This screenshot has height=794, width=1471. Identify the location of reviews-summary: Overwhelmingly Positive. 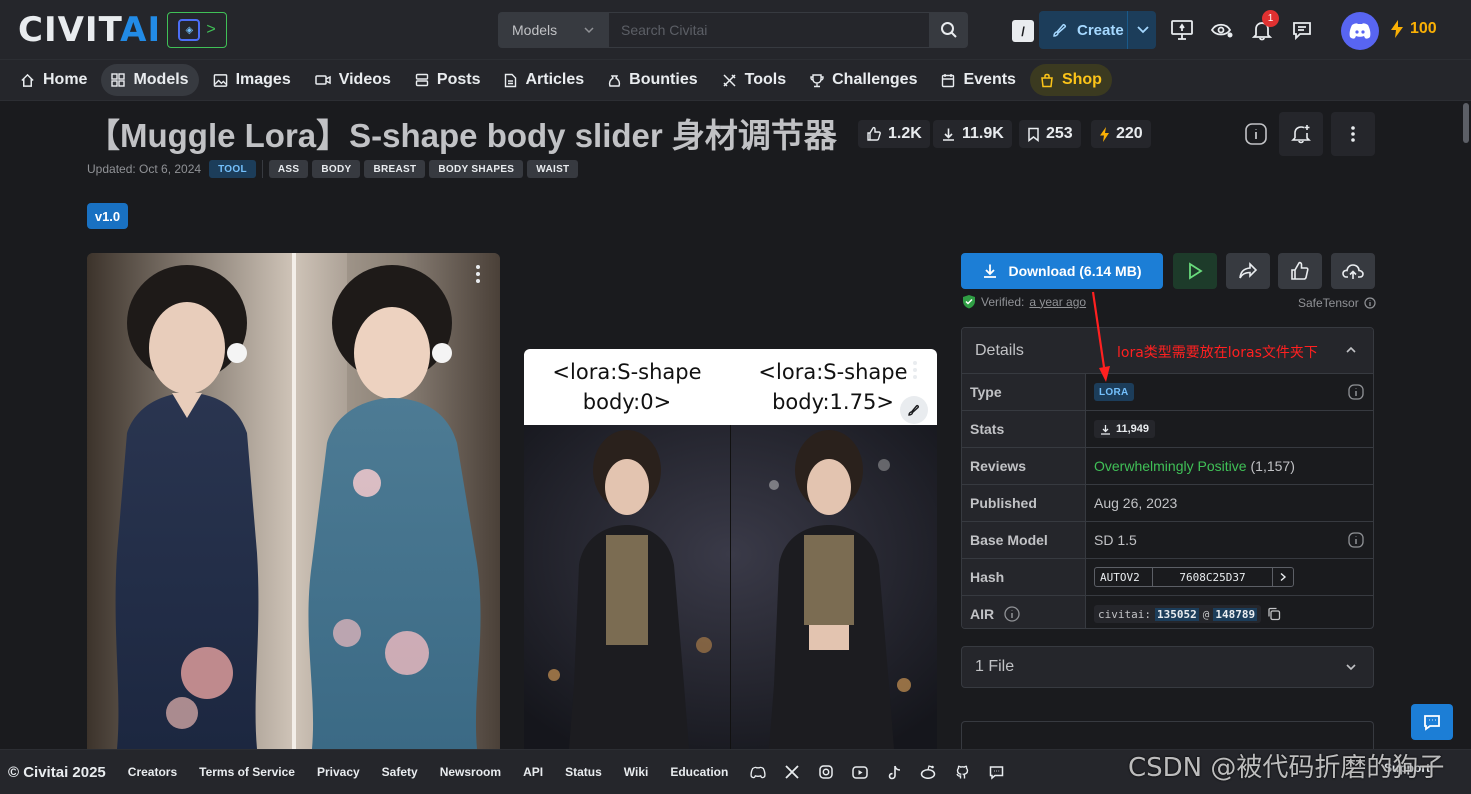
(1170, 466).